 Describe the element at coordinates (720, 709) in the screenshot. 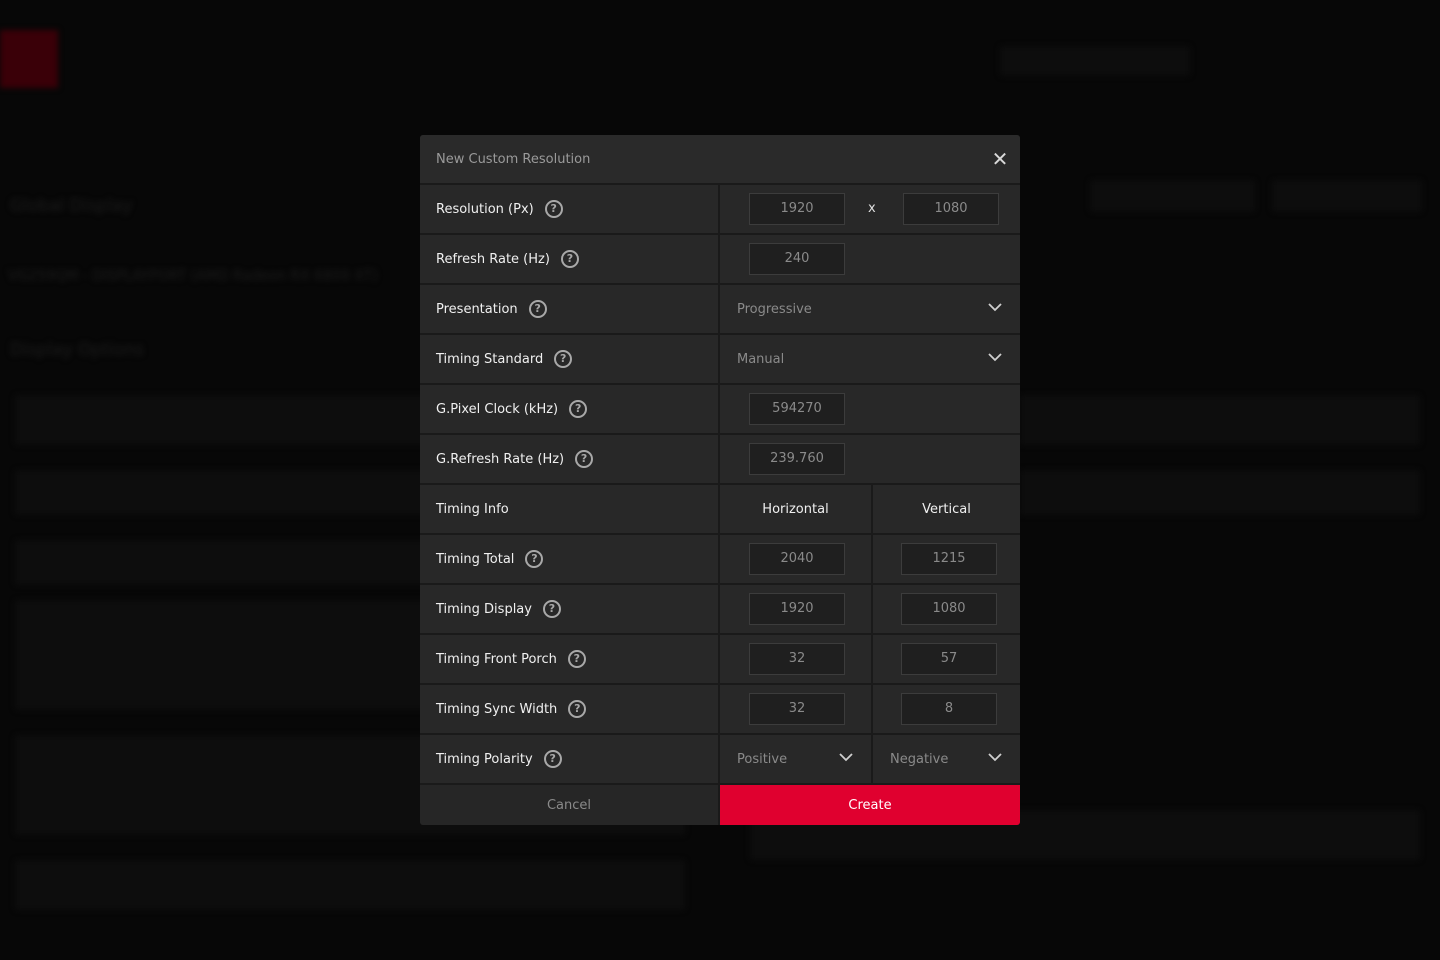

I see `row-timing-sync-width: Timing Sync Width? 32 8` at that location.